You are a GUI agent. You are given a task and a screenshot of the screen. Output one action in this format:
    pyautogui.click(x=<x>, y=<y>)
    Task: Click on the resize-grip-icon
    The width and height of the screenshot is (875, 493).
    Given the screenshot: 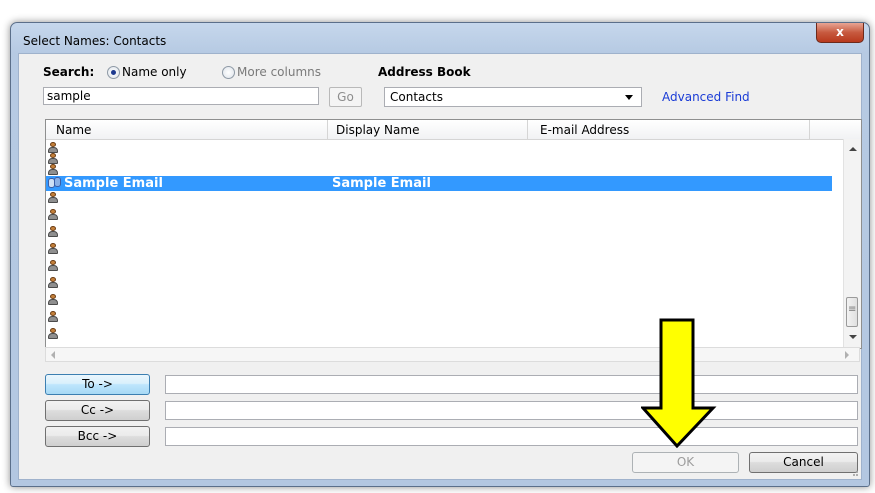 What is the action you would take?
    pyautogui.click(x=854, y=472)
    